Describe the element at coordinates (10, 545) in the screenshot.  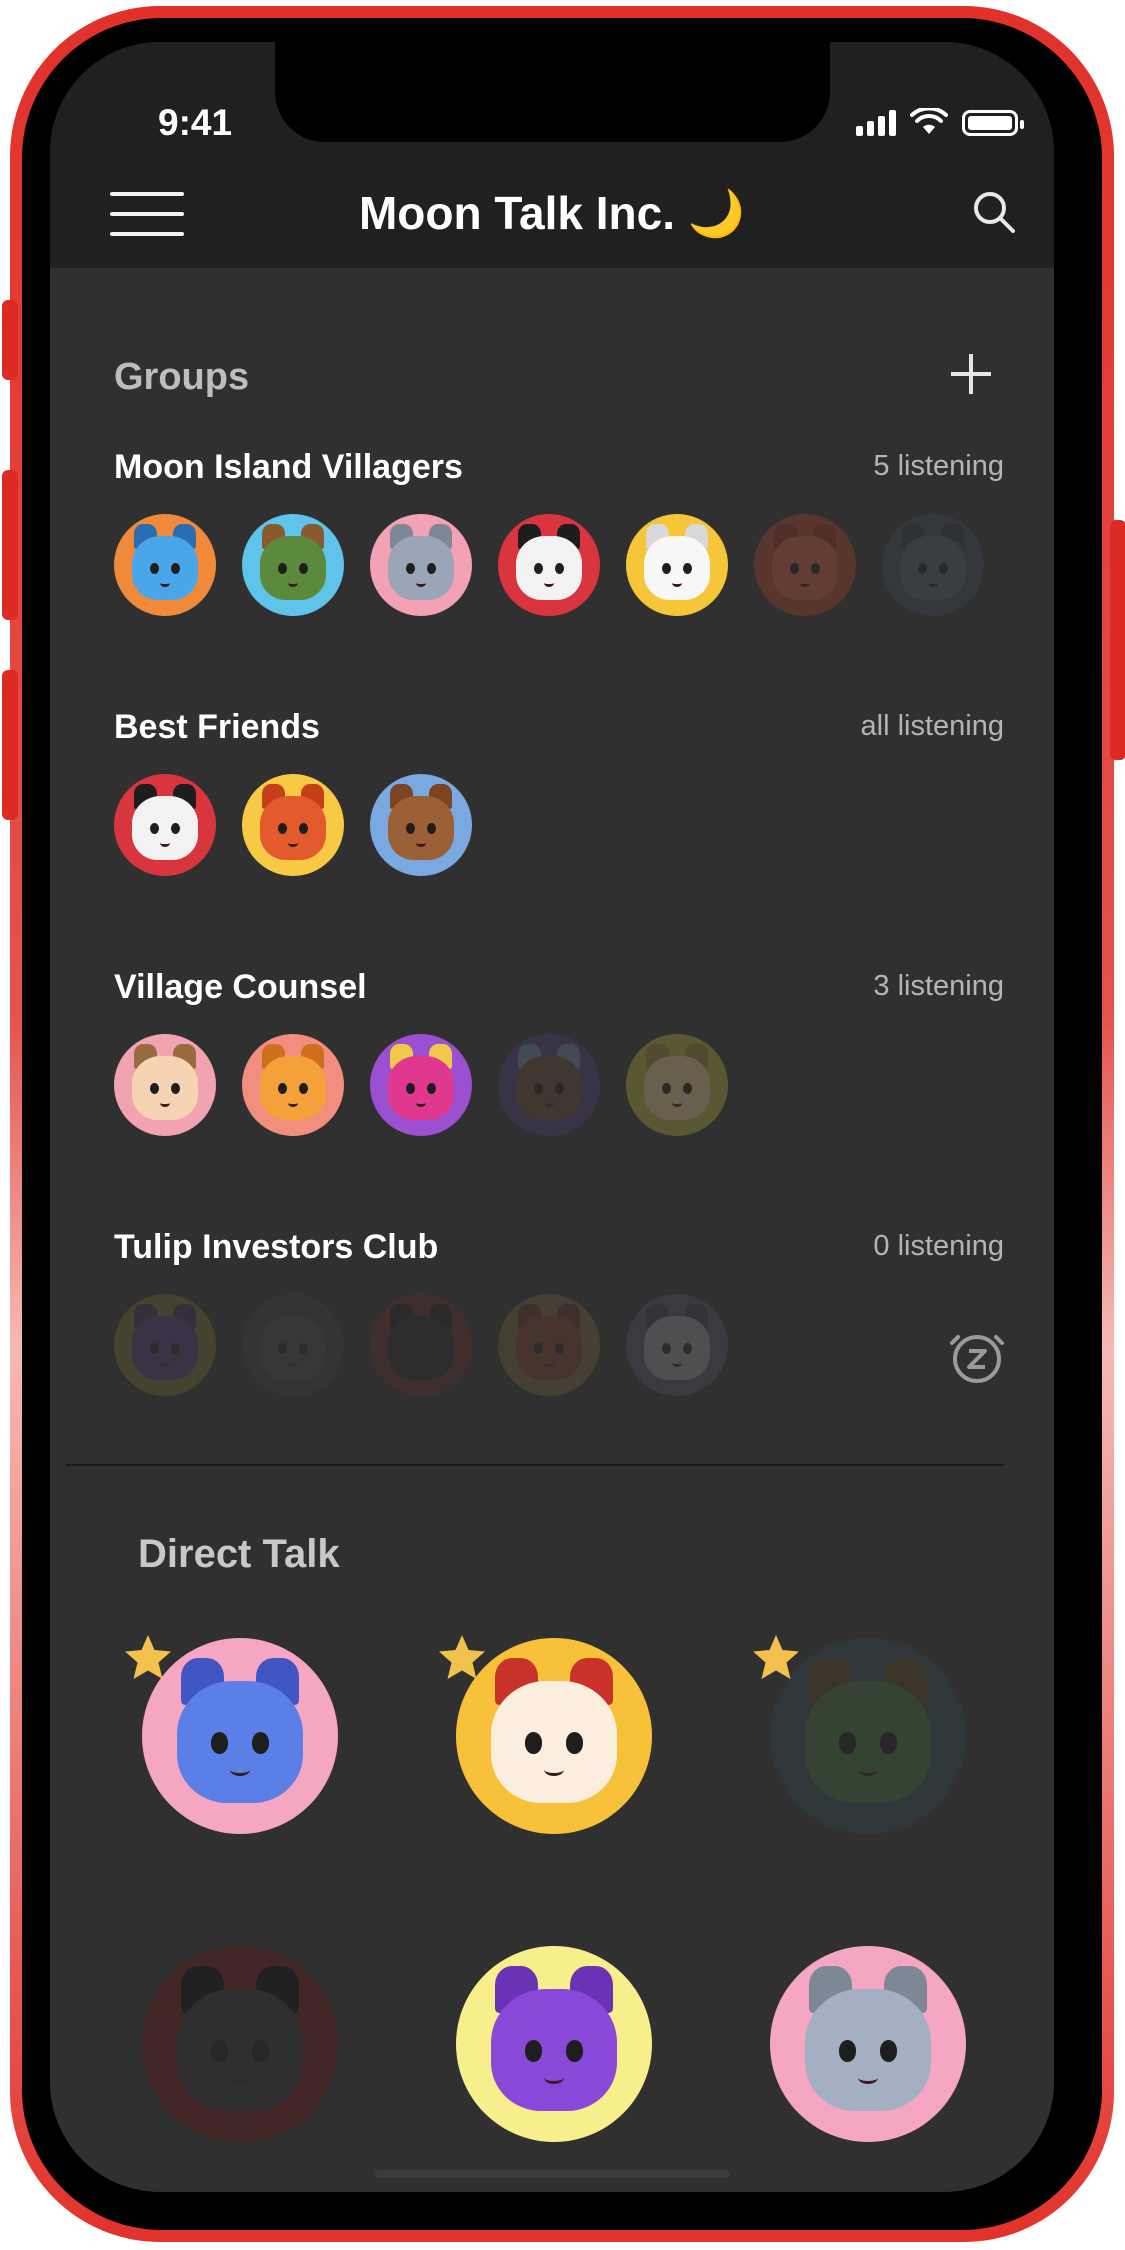
I see `phone-volume-up-button` at that location.